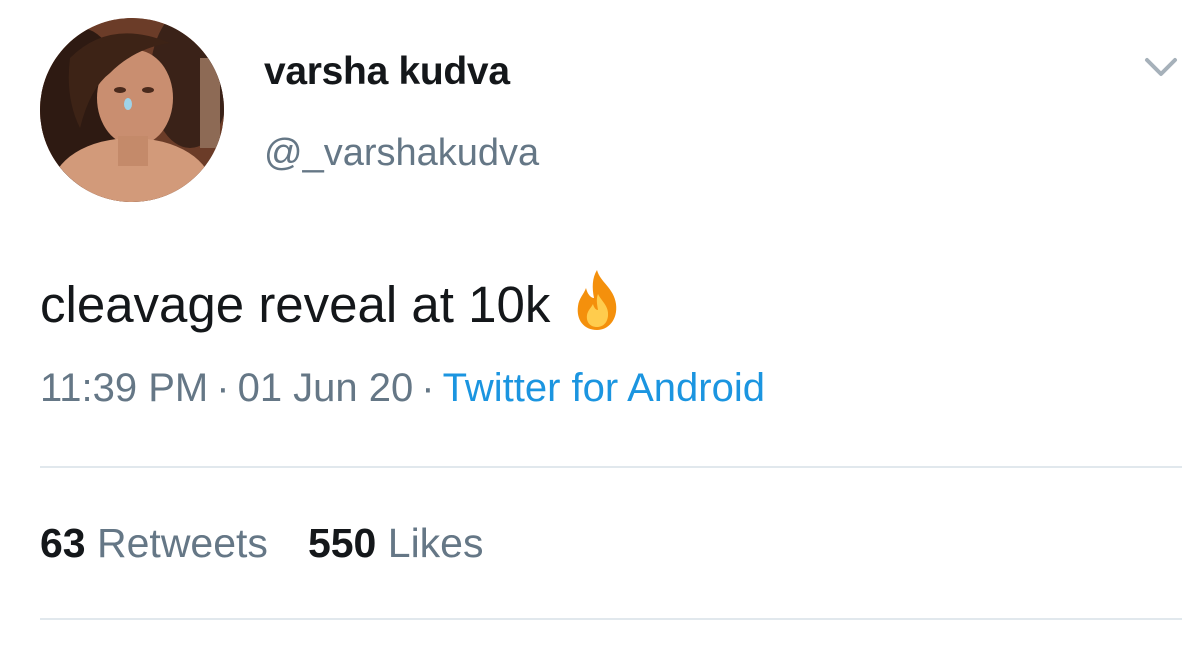  I want to click on retweets-stat: 63 Retweets, so click(154, 543).